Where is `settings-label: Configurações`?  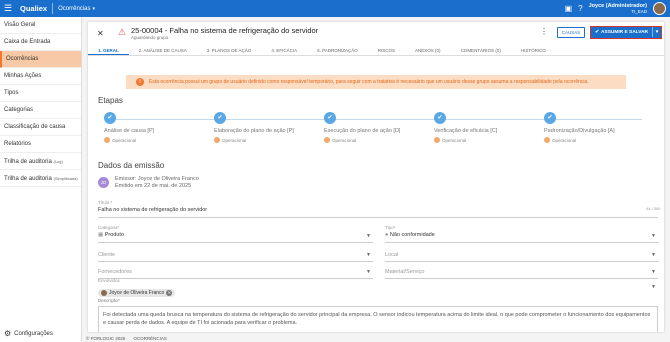 settings-label: Configurações is located at coordinates (33, 333).